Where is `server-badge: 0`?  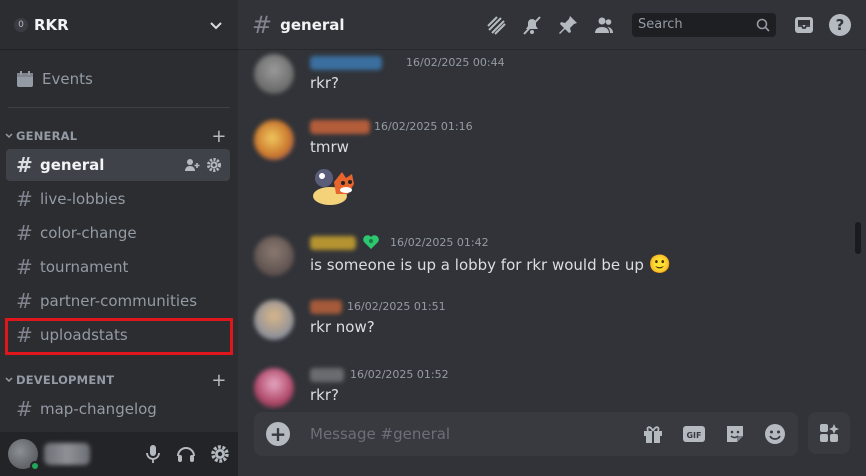
server-badge: 0 is located at coordinates (21, 24).